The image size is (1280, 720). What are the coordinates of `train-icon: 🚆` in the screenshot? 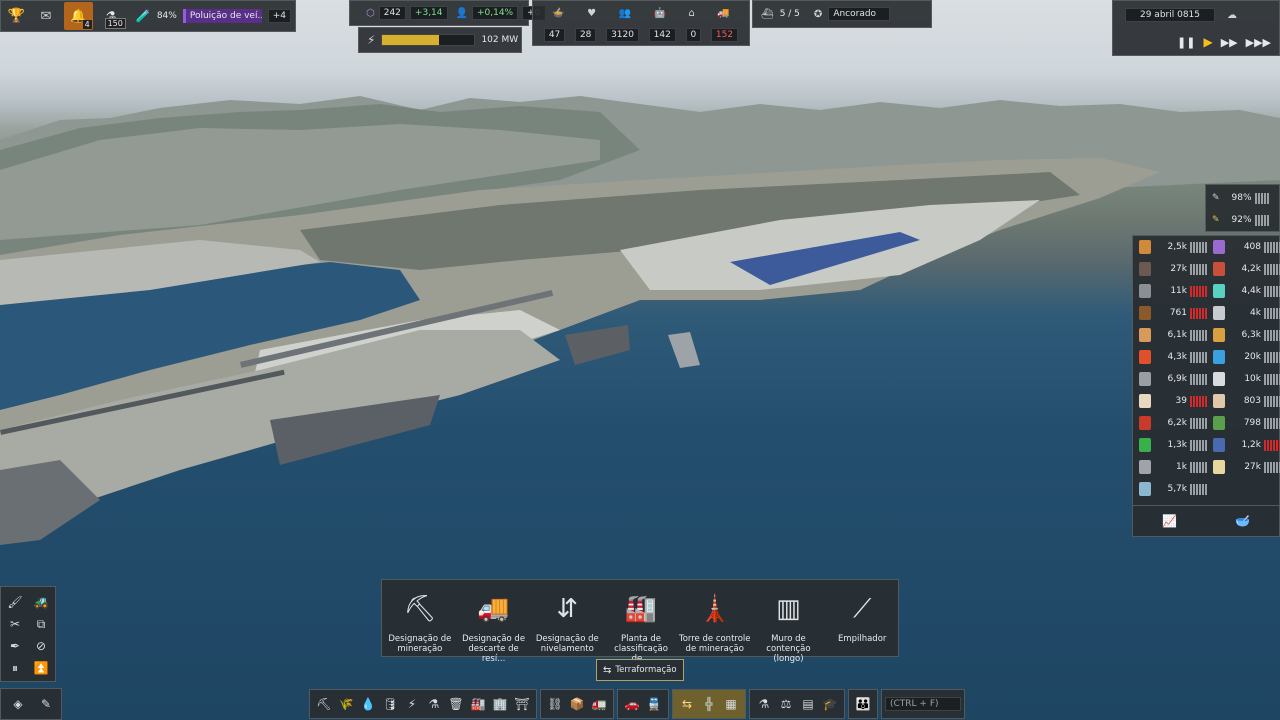 It's located at (654, 704).